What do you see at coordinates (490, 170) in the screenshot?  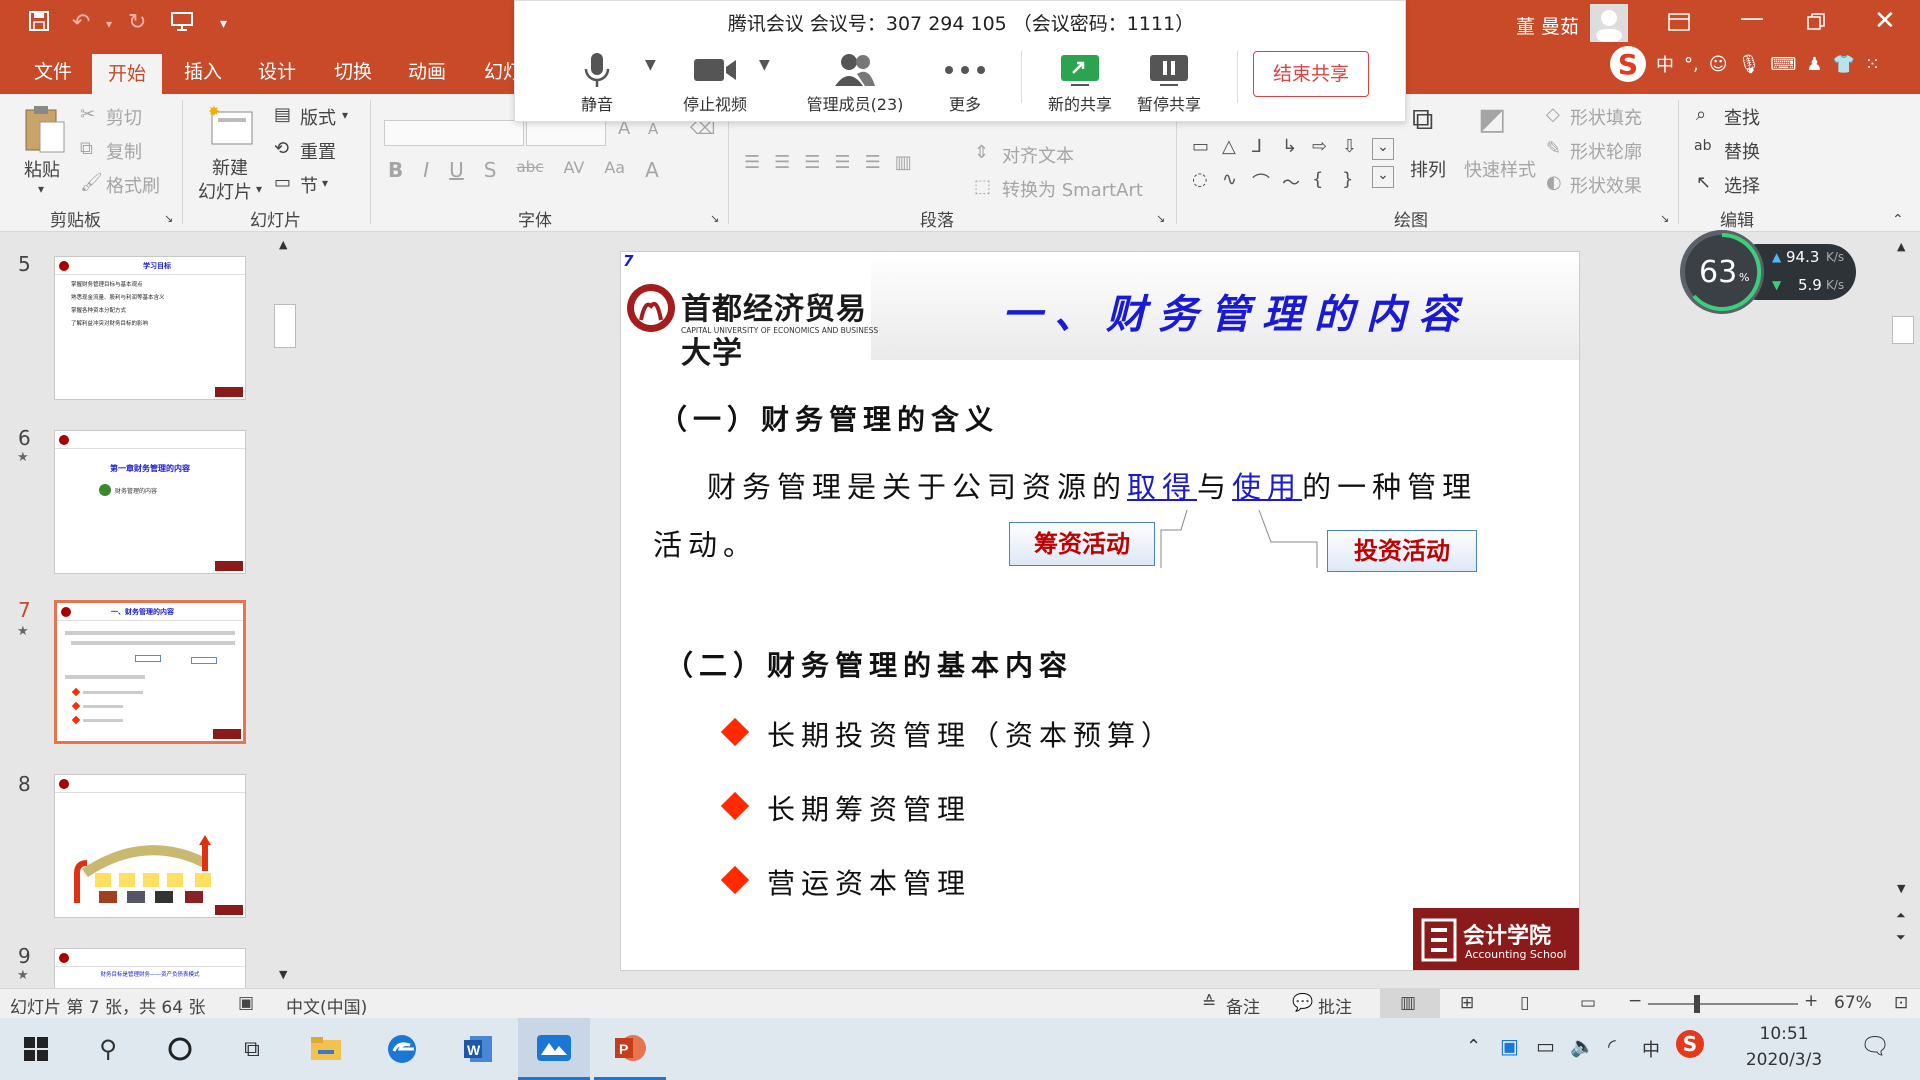 I see `shadow-icon: S` at bounding box center [490, 170].